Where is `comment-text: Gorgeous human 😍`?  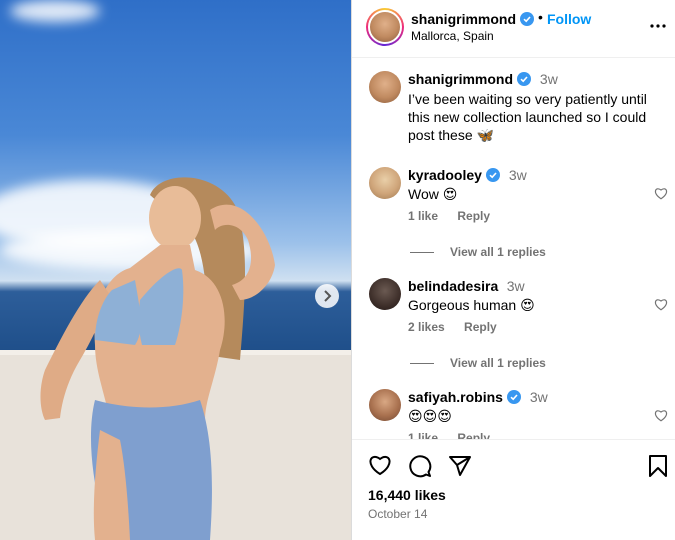 comment-text: Gorgeous human 😍 is located at coordinates (471, 305).